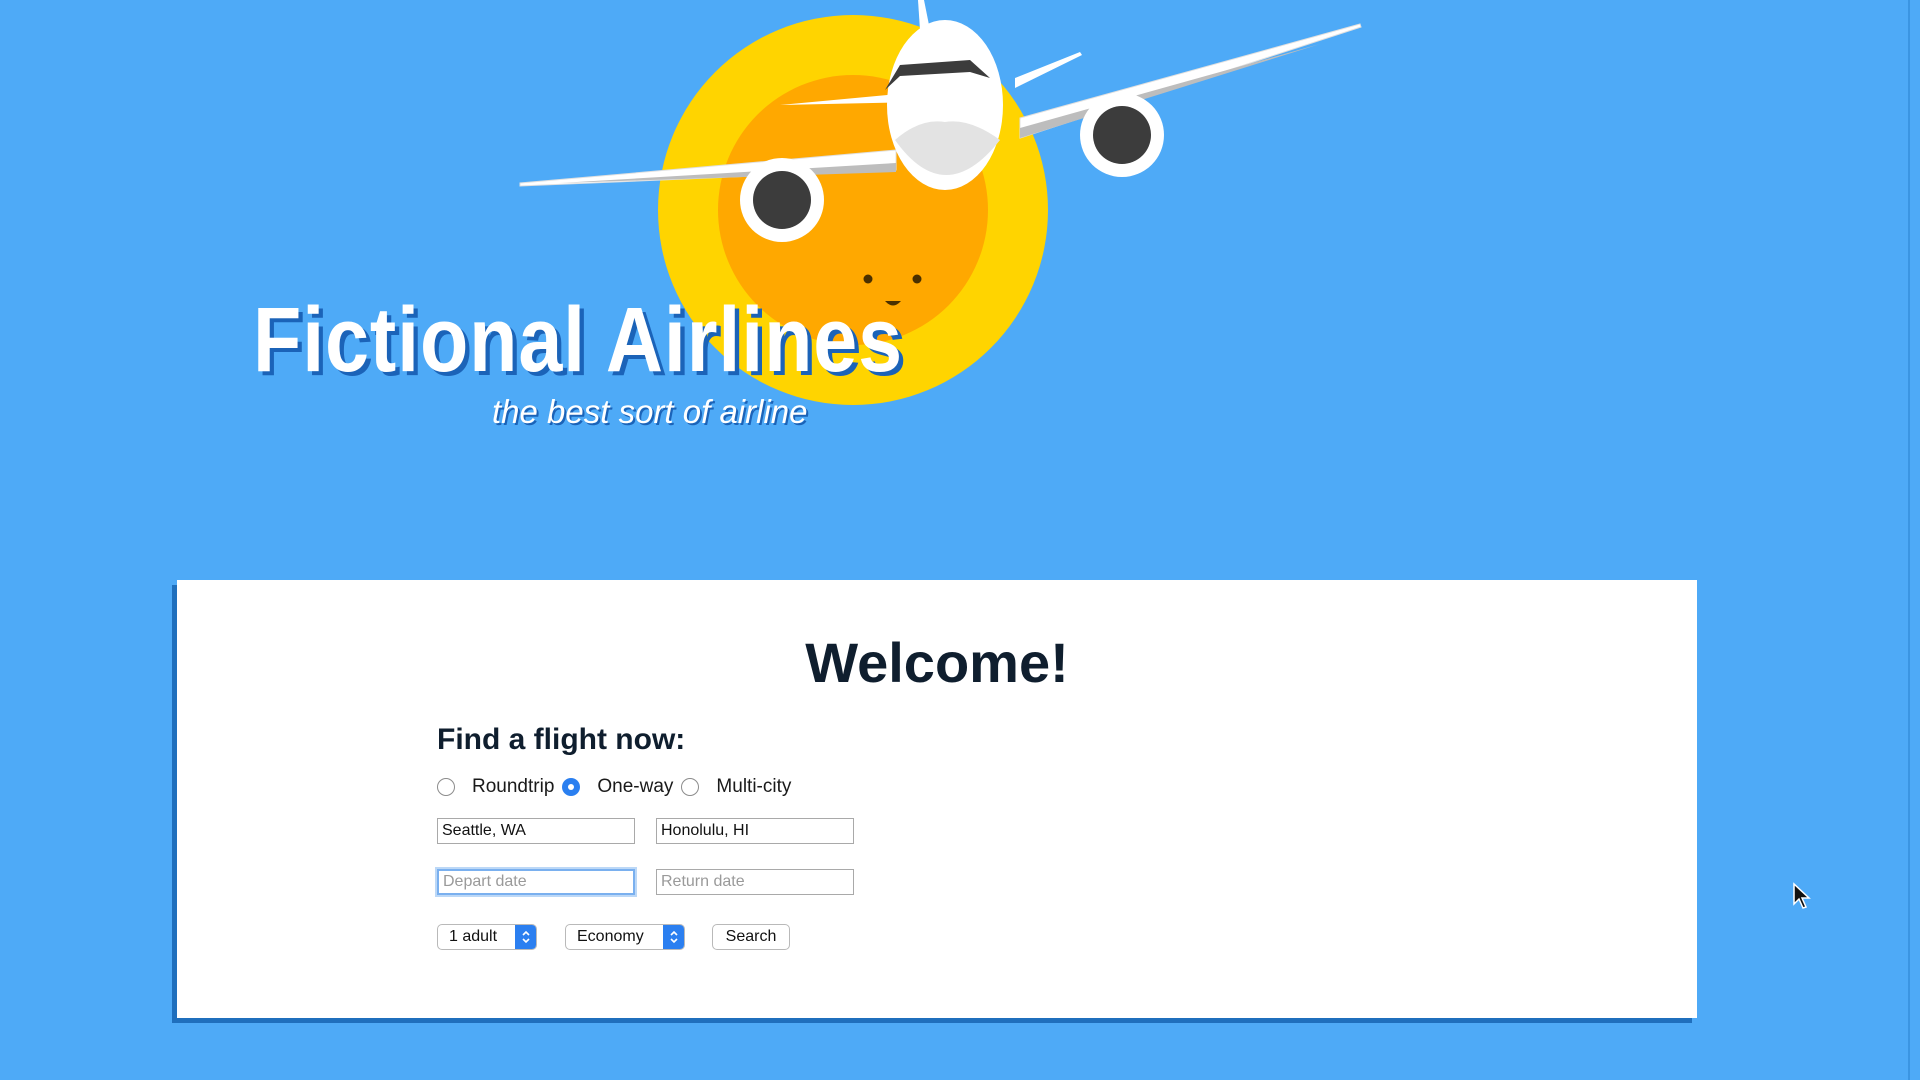  Describe the element at coordinates (755, 831) in the screenshot. I see `to-city-input` at that location.